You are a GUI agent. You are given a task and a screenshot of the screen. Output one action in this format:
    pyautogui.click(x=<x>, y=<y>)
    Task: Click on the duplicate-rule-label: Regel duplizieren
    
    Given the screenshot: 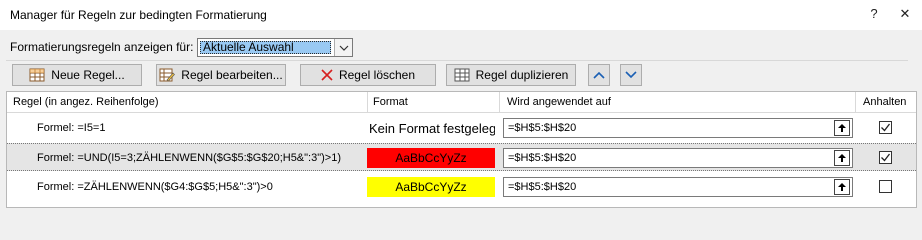 What is the action you would take?
    pyautogui.click(x=522, y=75)
    